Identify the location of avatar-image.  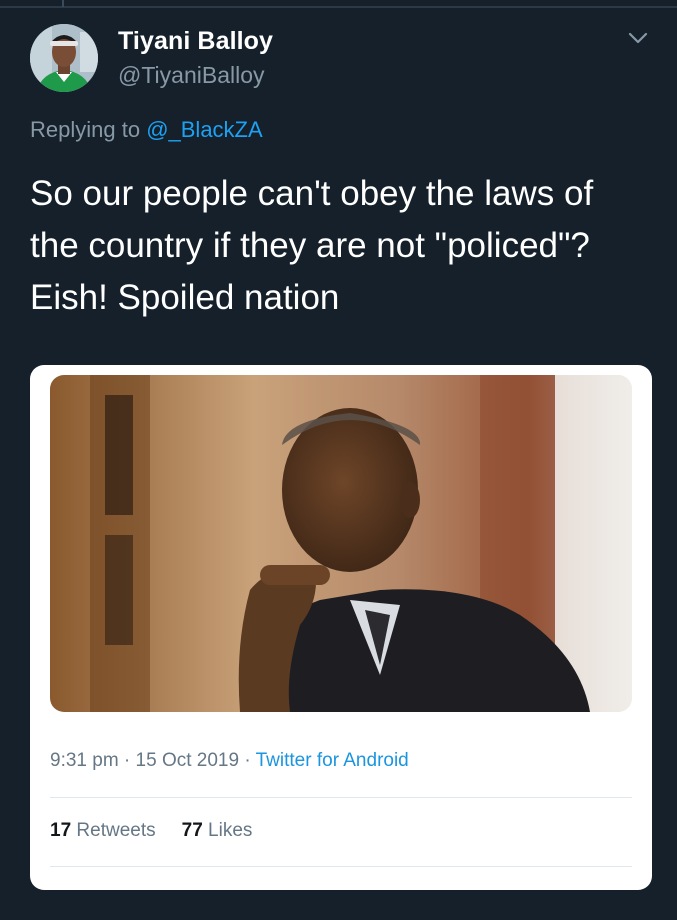
(64, 58).